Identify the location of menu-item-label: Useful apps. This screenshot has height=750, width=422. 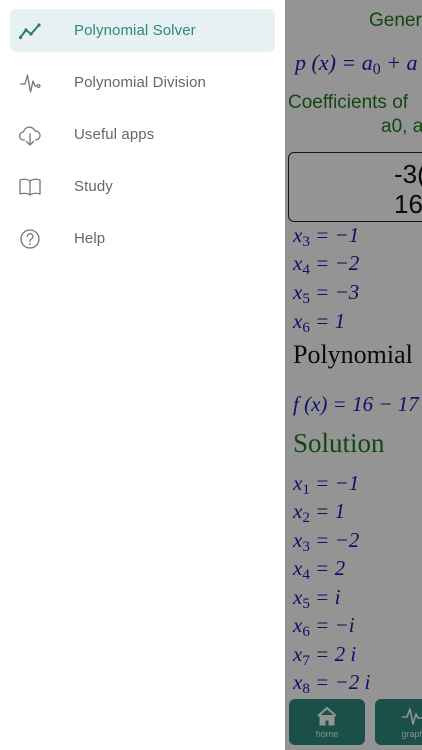
(114, 134).